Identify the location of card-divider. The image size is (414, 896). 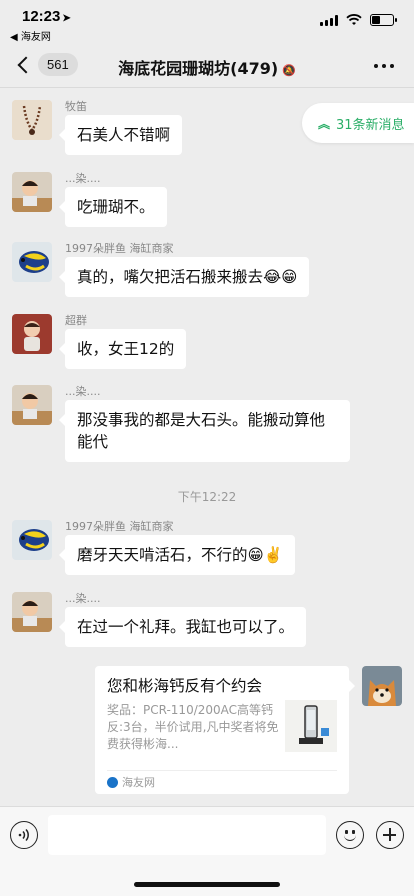
(222, 770).